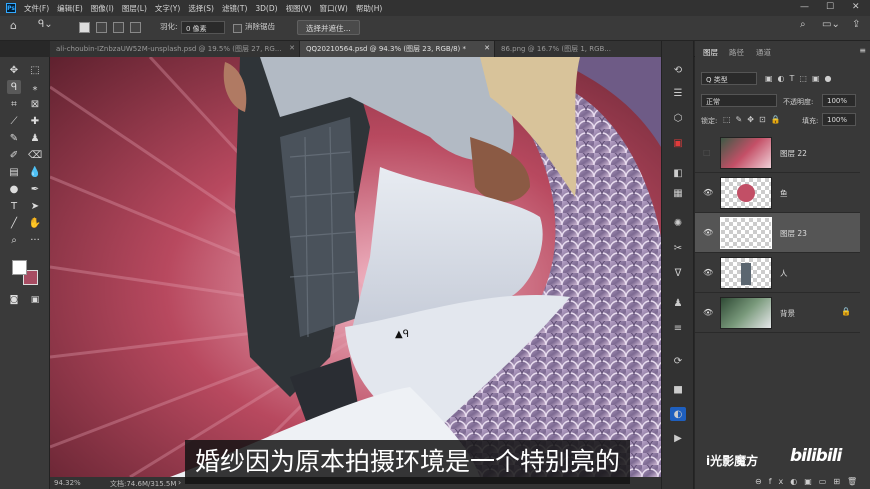 The image size is (870, 489). What do you see at coordinates (809, 481) in the screenshot?
I see `layer-footer-icons: ⊖fx◐▣▭⊞🗑` at bounding box center [809, 481].